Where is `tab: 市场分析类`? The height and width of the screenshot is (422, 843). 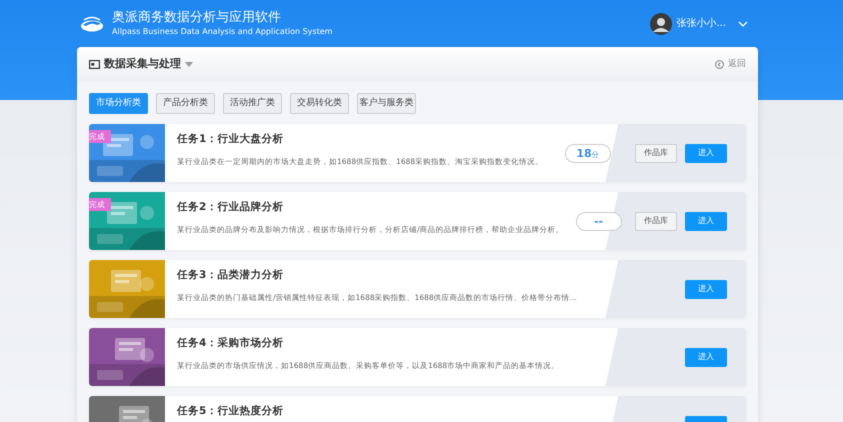
tab: 市场分析类 is located at coordinates (118, 103).